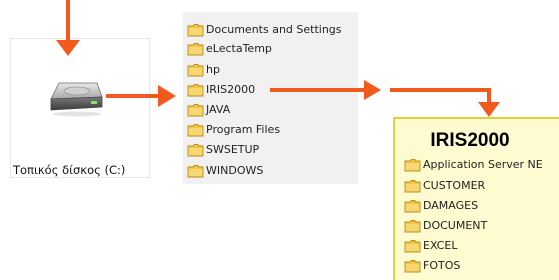  What do you see at coordinates (141, 96) in the screenshot?
I see `arrow-drive-to-folders` at bounding box center [141, 96].